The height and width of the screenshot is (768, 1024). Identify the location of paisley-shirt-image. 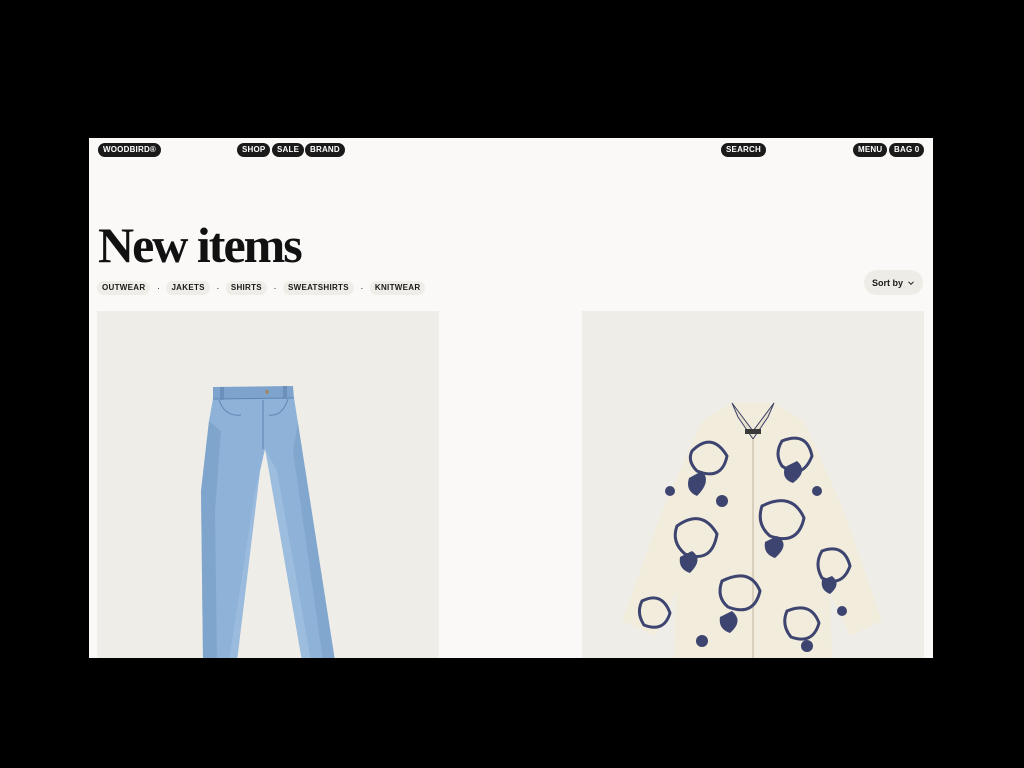
(752, 530).